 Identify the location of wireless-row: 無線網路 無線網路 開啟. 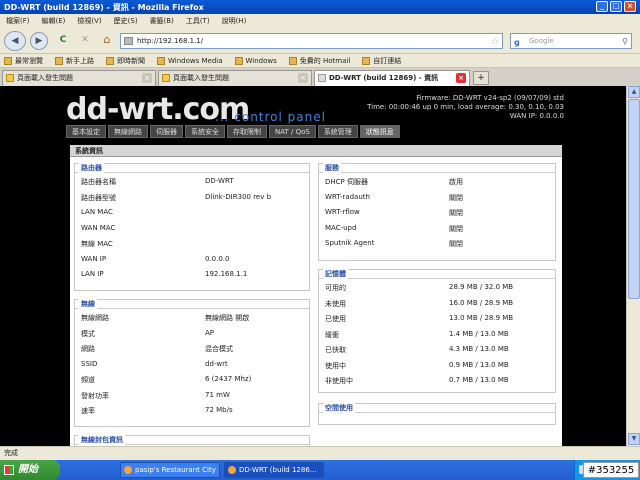
(198, 320).